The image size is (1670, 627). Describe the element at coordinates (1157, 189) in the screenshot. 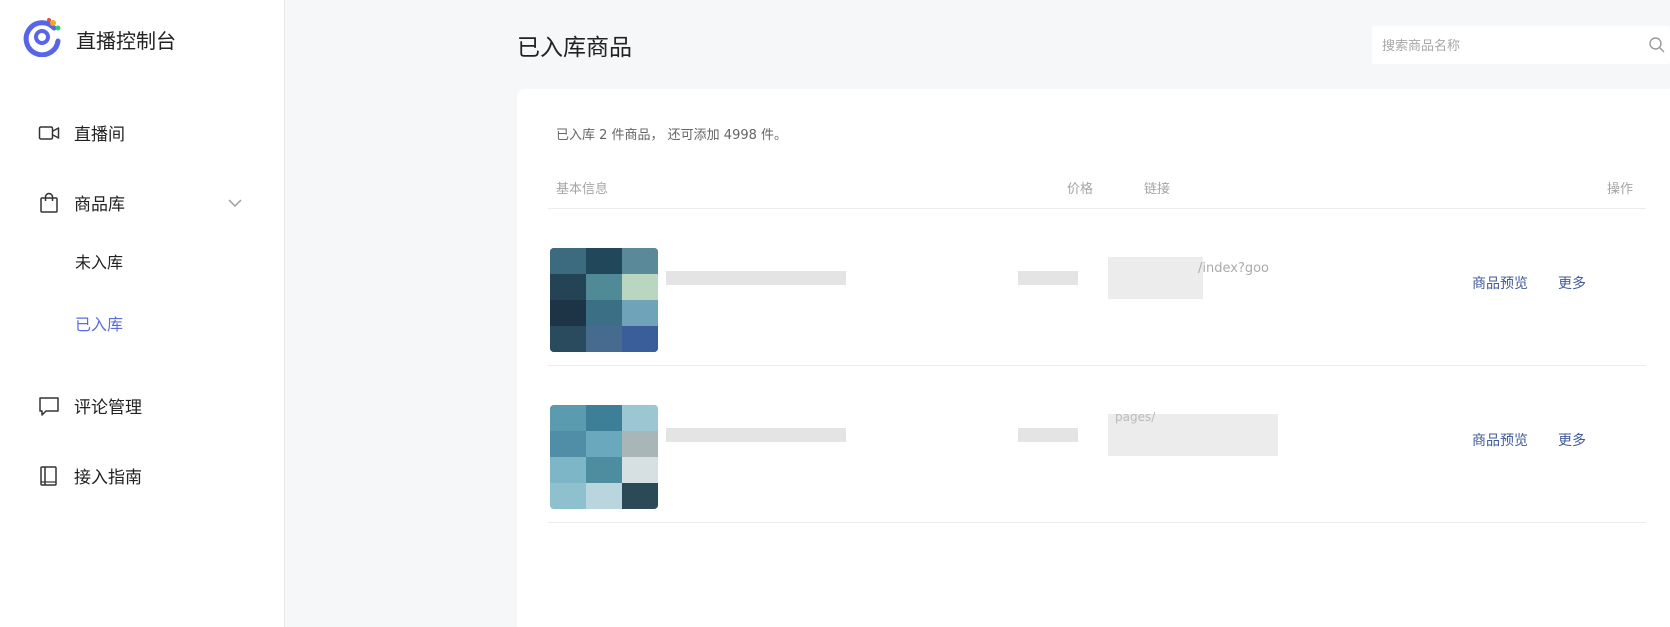

I see `column-header-link: 链接` at that location.